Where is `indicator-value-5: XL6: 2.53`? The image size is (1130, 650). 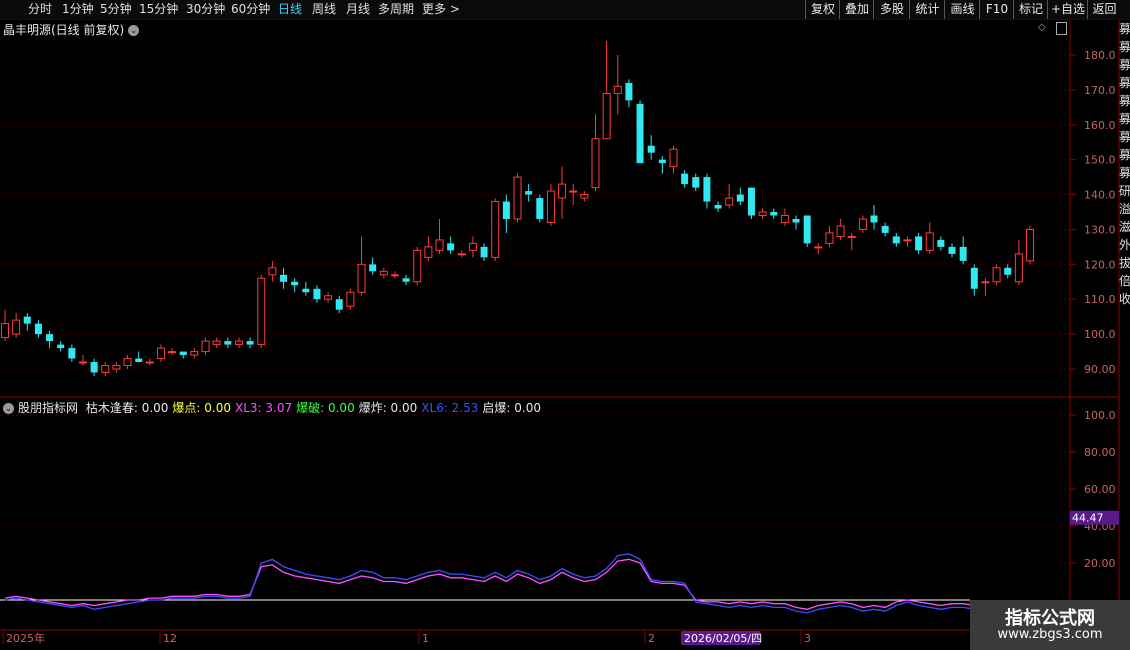 indicator-value-5: XL6: 2.53 is located at coordinates (450, 408).